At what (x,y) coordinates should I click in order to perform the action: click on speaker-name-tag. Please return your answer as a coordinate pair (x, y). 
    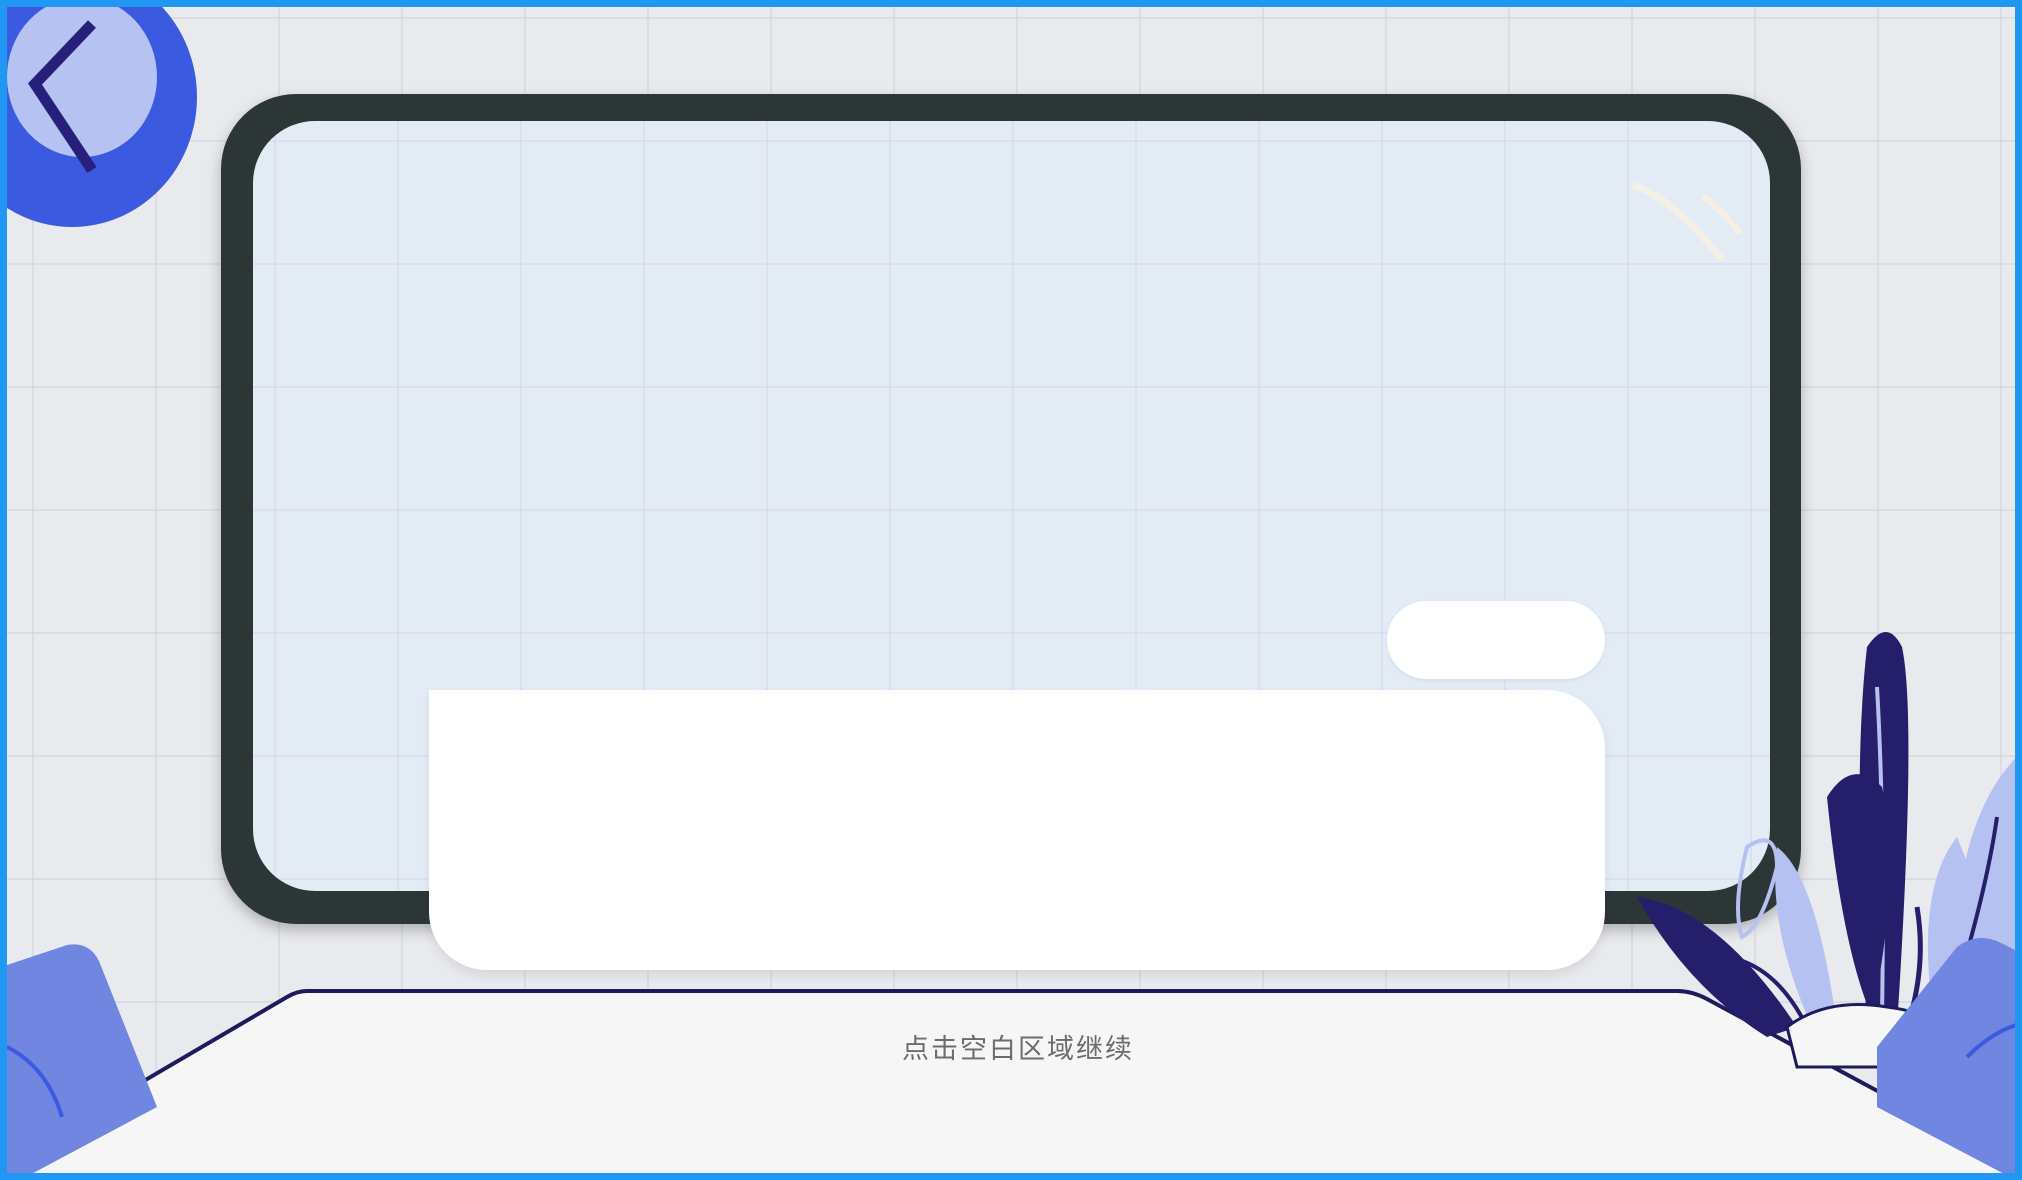
    Looking at the image, I should click on (1496, 640).